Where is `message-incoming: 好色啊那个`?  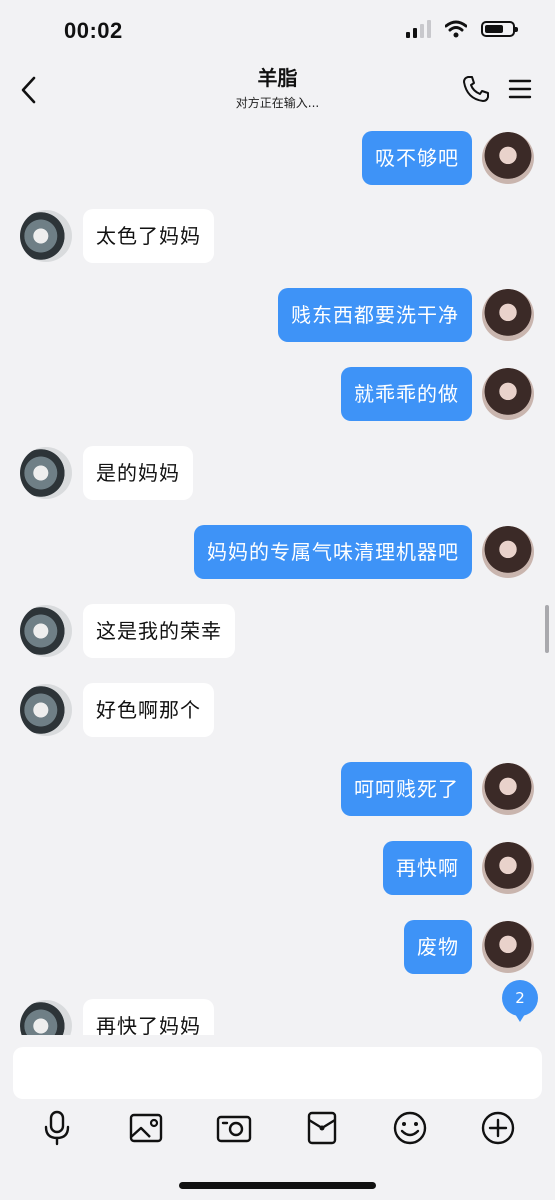
message-incoming: 好色啊那个 is located at coordinates (148, 710).